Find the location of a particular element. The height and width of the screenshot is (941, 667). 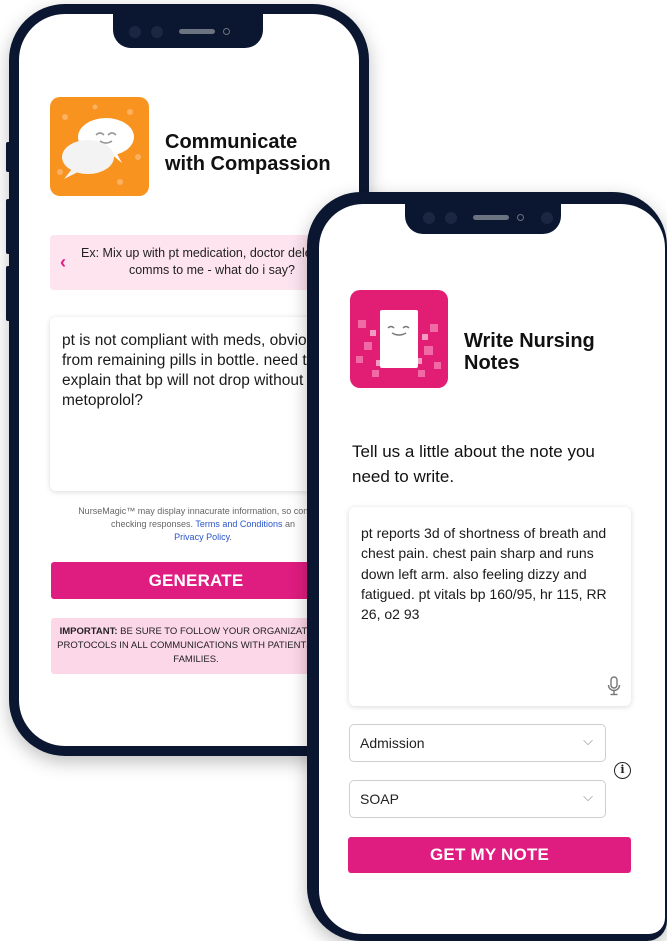

note-format-select: SOAP ⌵ is located at coordinates (477, 799).